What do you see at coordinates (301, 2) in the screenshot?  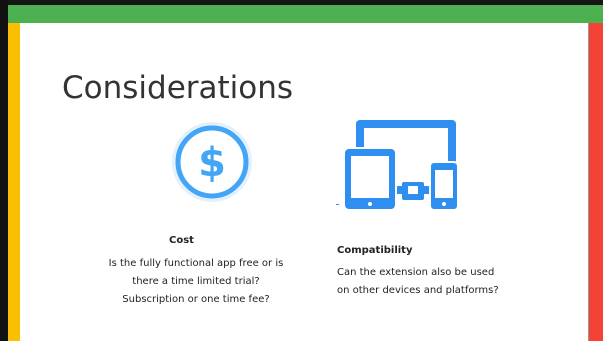 I see `top-border-line` at bounding box center [301, 2].